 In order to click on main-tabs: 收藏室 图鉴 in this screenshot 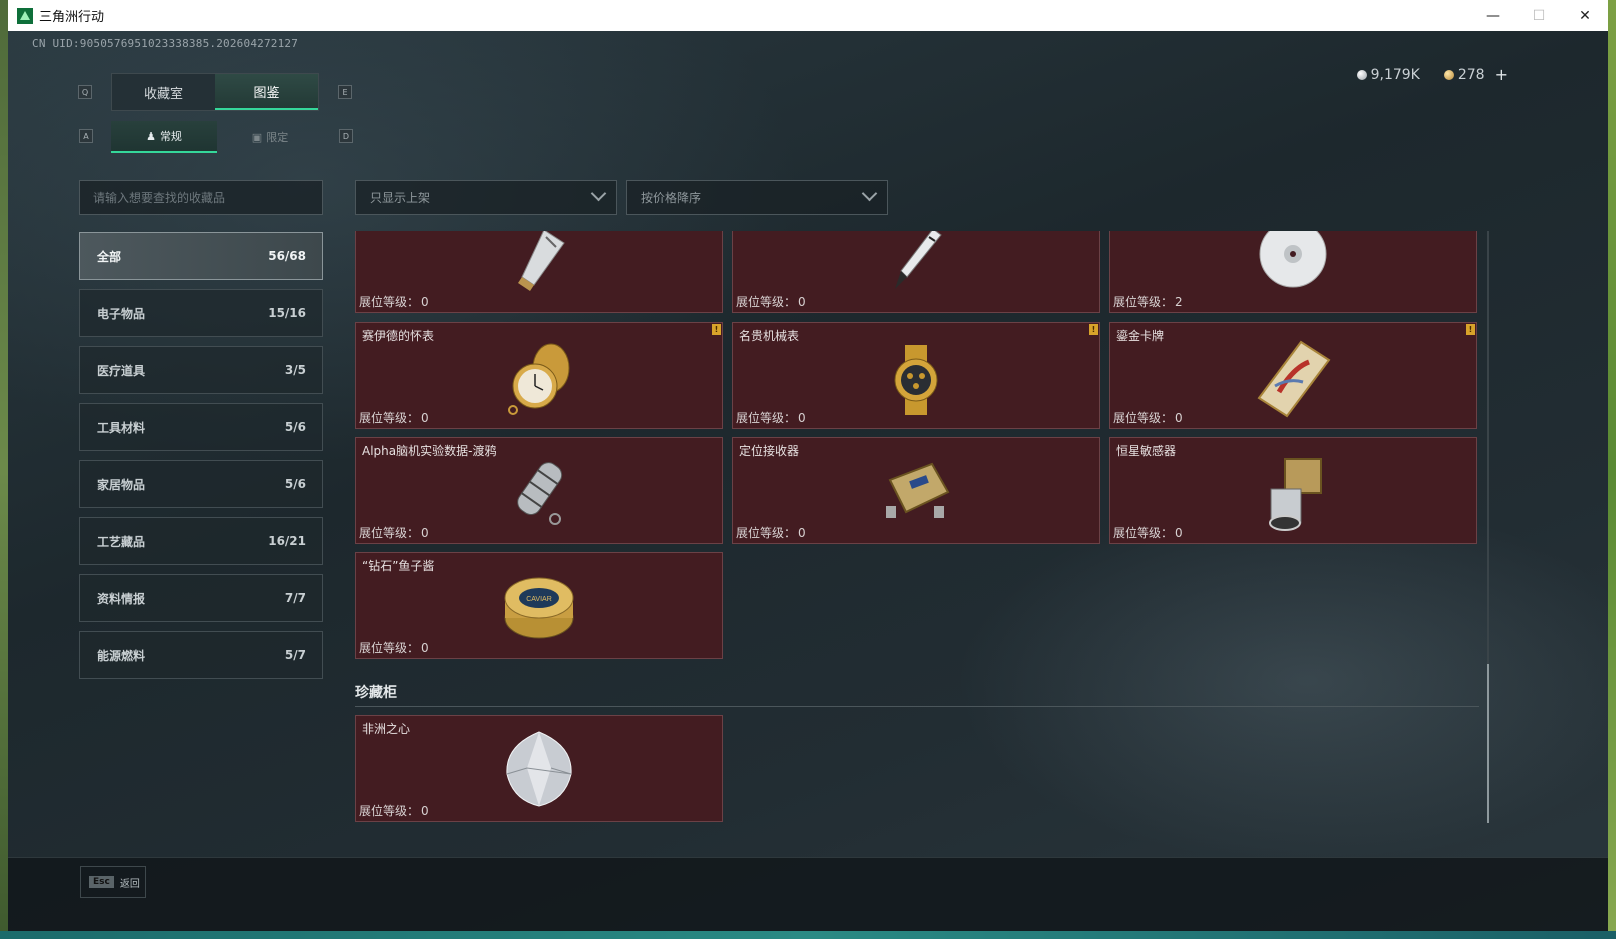, I will do `click(215, 92)`.